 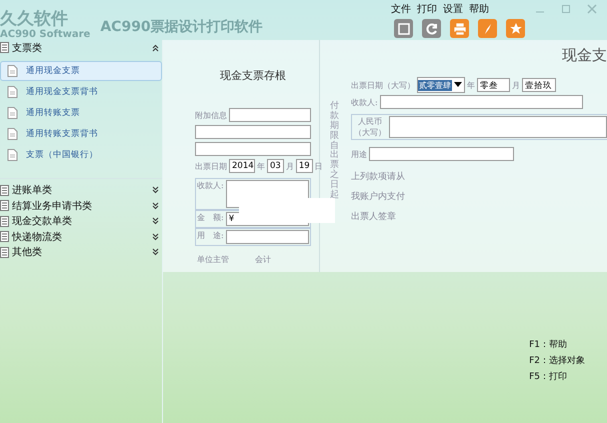 What do you see at coordinates (27, 48) in the screenshot?
I see `category-label: 支票类` at bounding box center [27, 48].